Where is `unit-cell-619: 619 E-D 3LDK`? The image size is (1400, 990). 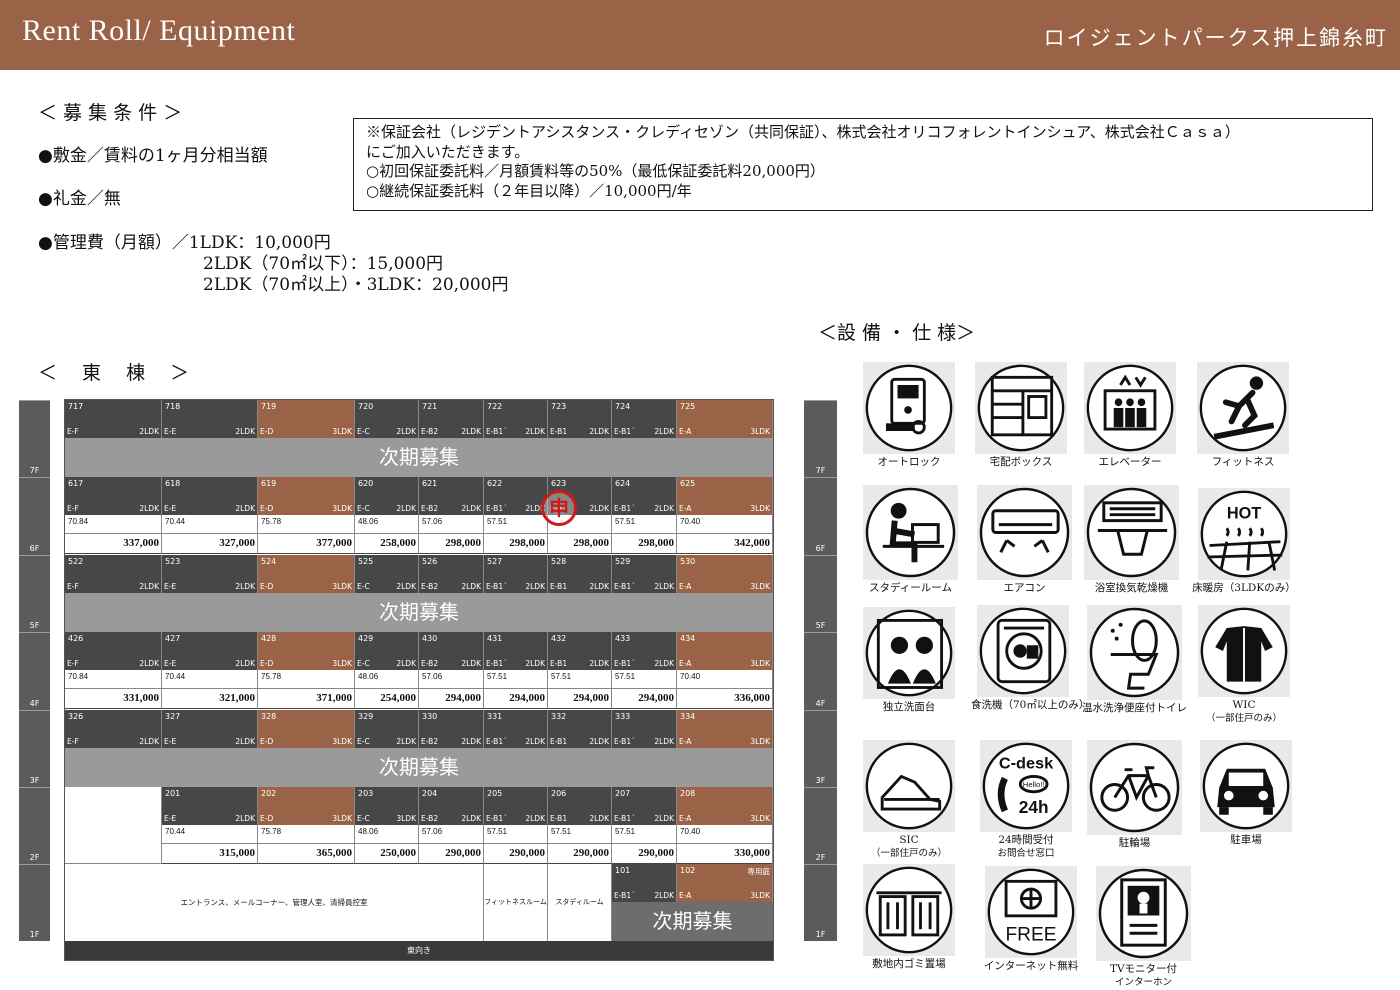
unit-cell-619: 619 E-D 3LDK is located at coordinates (306, 496).